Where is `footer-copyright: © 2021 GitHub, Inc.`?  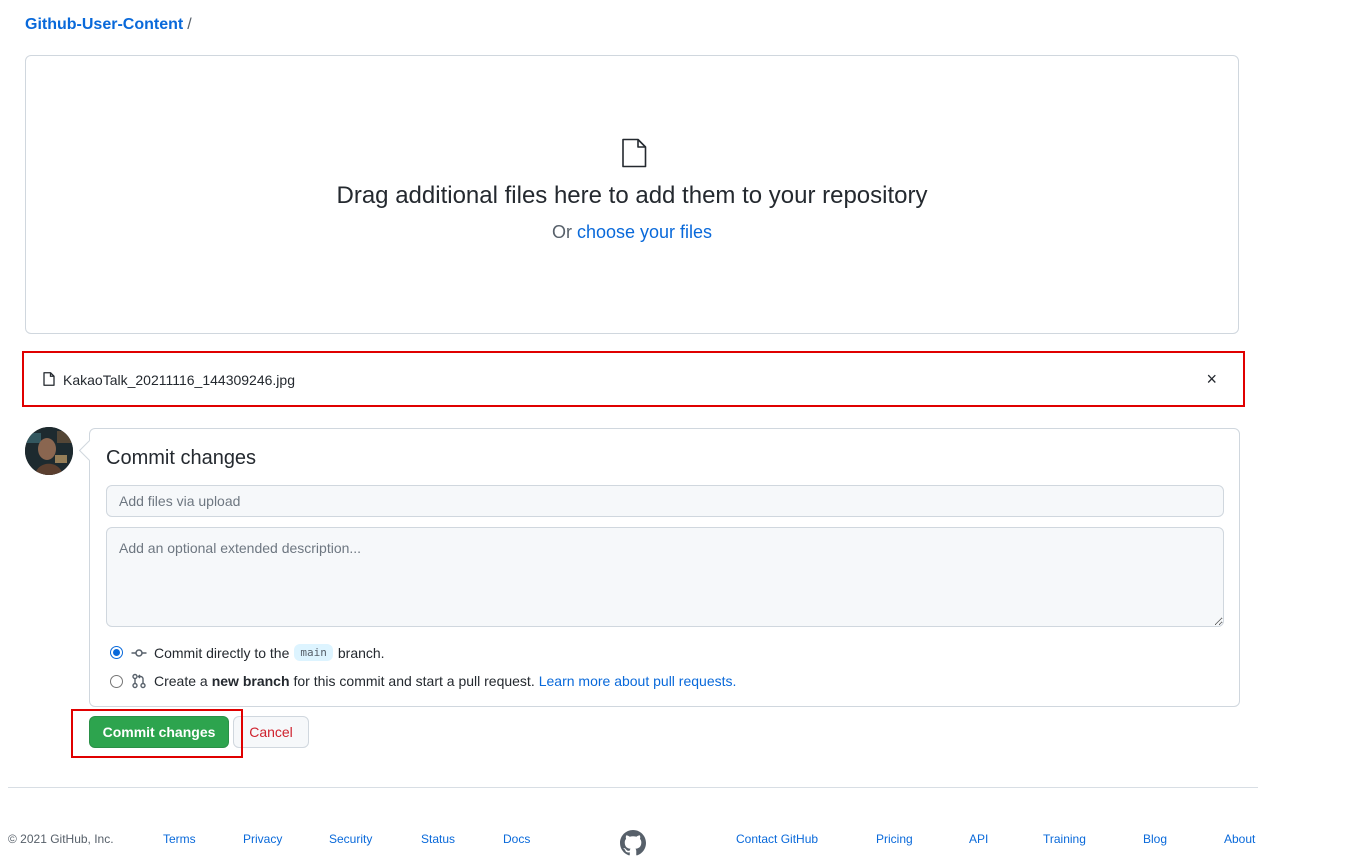
footer-copyright: © 2021 GitHub, Inc. is located at coordinates (61, 839).